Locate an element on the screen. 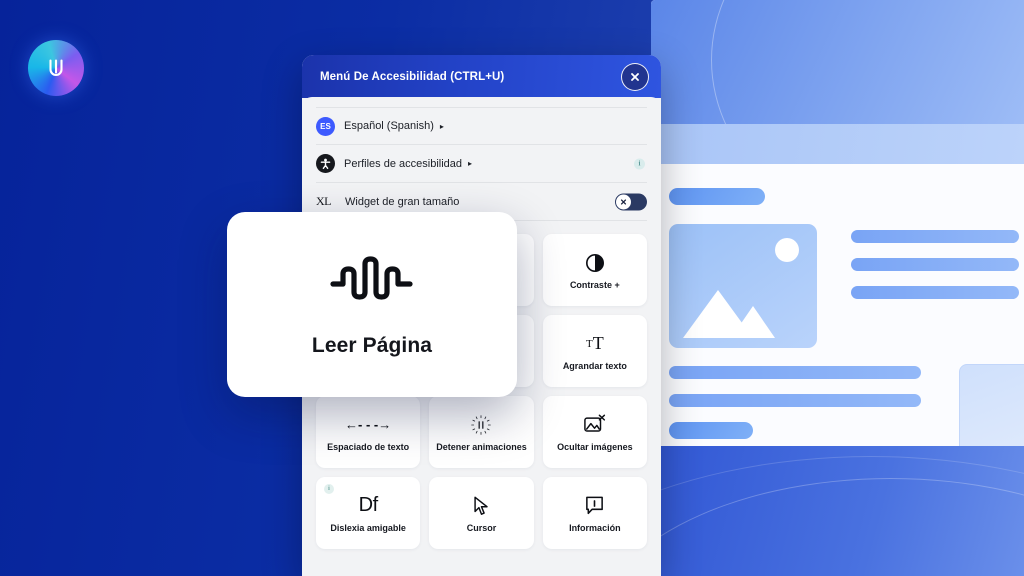 This screenshot has width=1024, height=576. feature-card-dyslexia: i Df Dislexia amigable is located at coordinates (368, 513).